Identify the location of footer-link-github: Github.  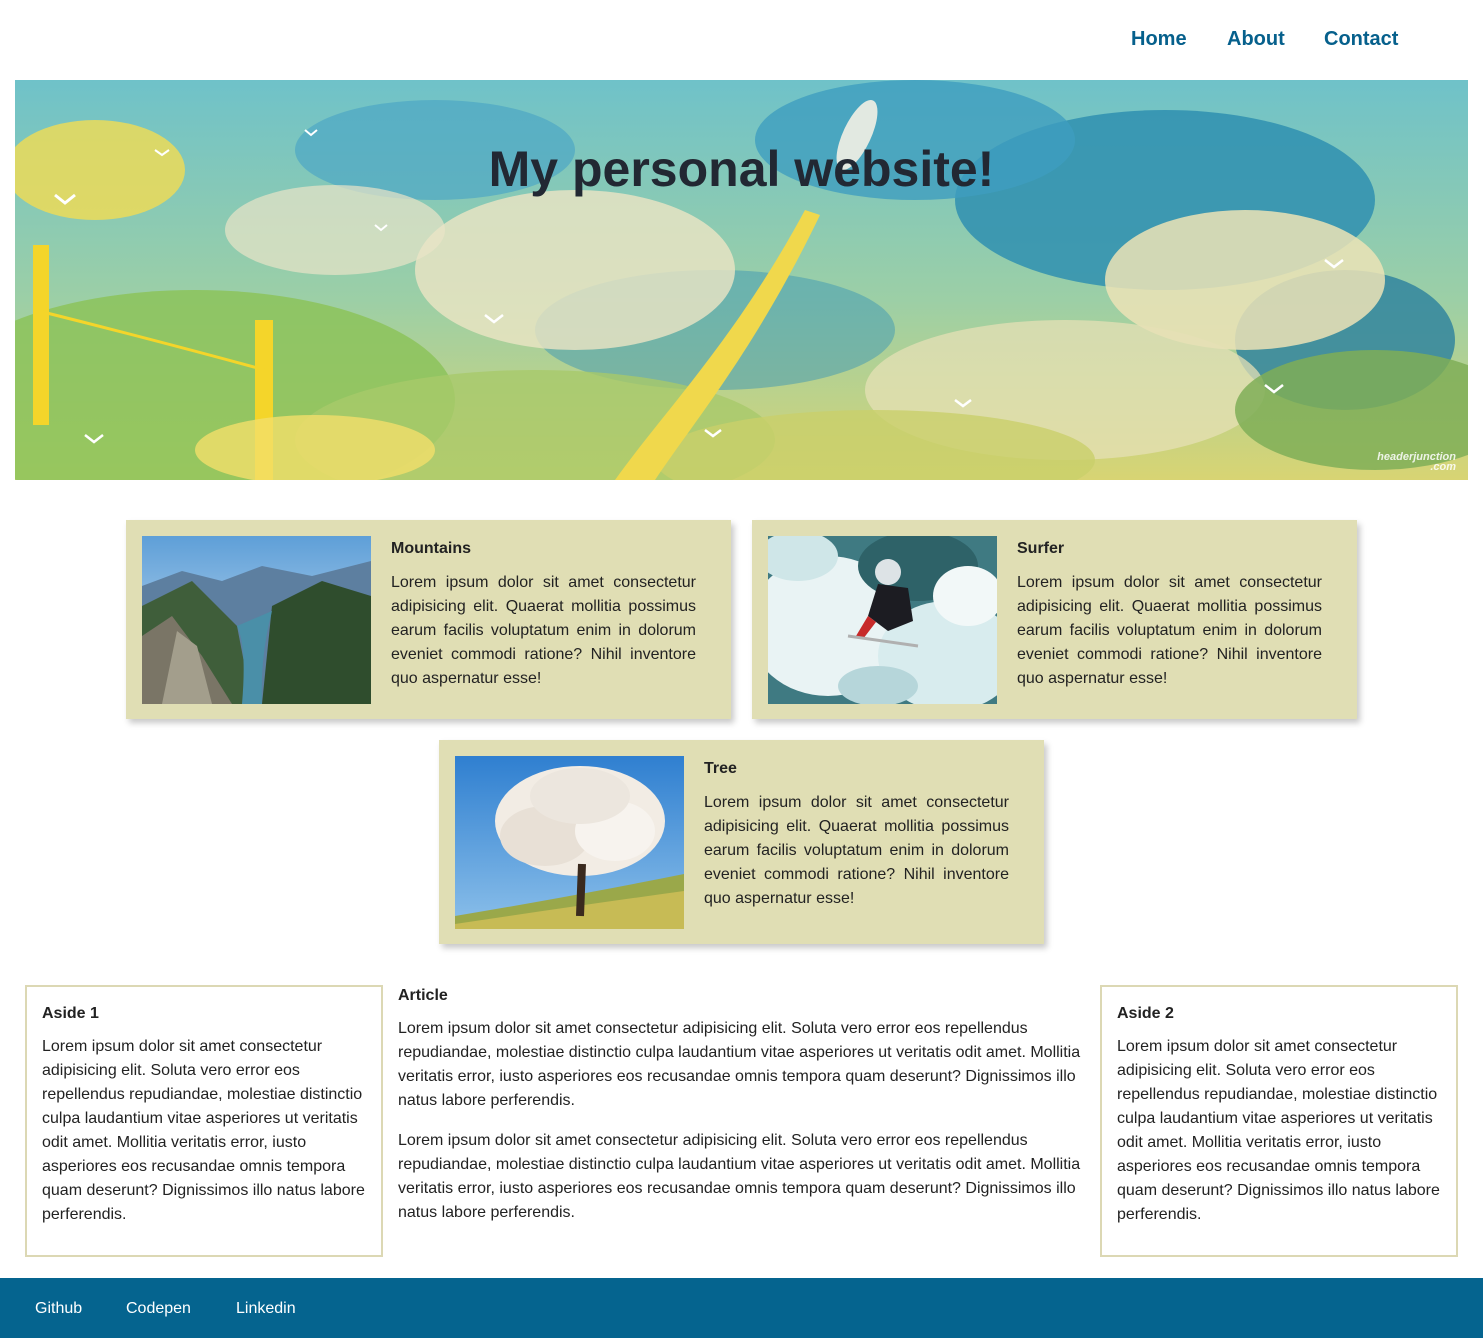
(58, 1309).